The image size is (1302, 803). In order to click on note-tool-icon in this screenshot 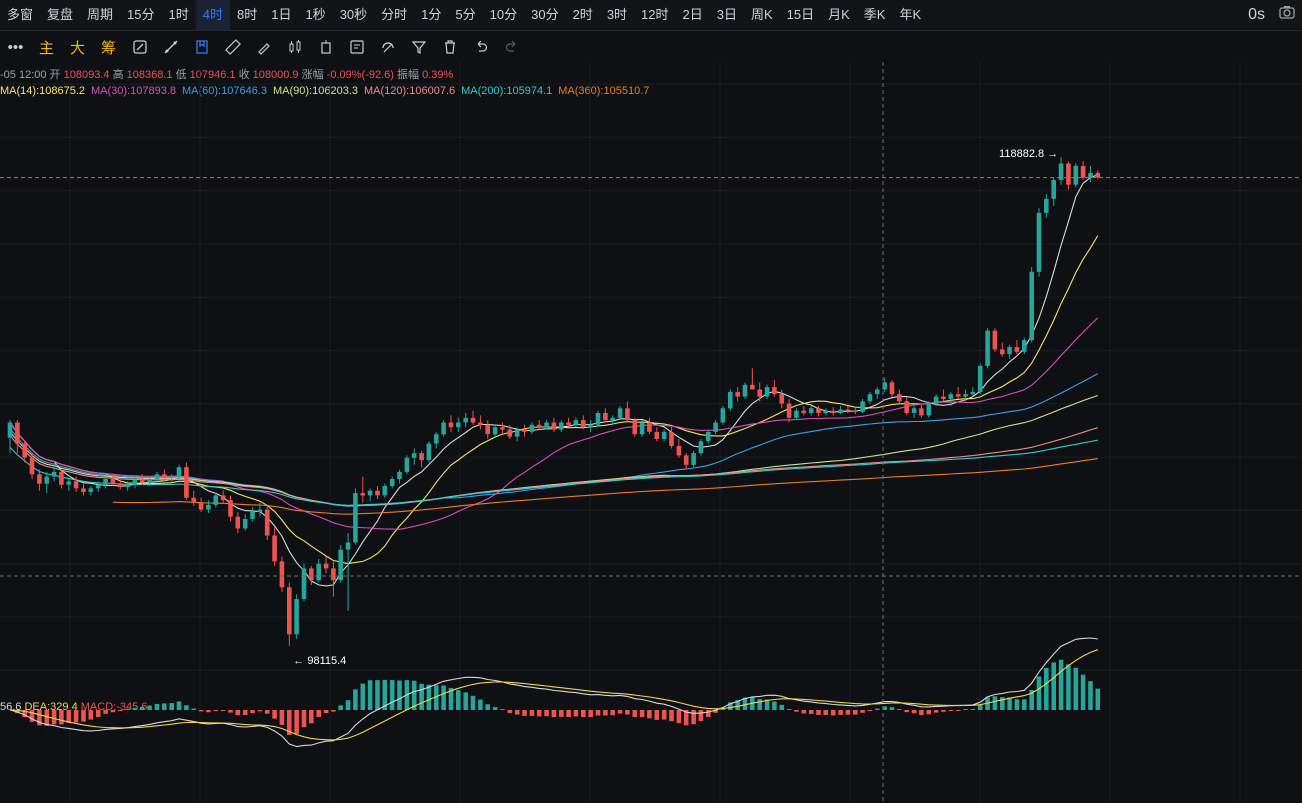, I will do `click(356, 47)`.